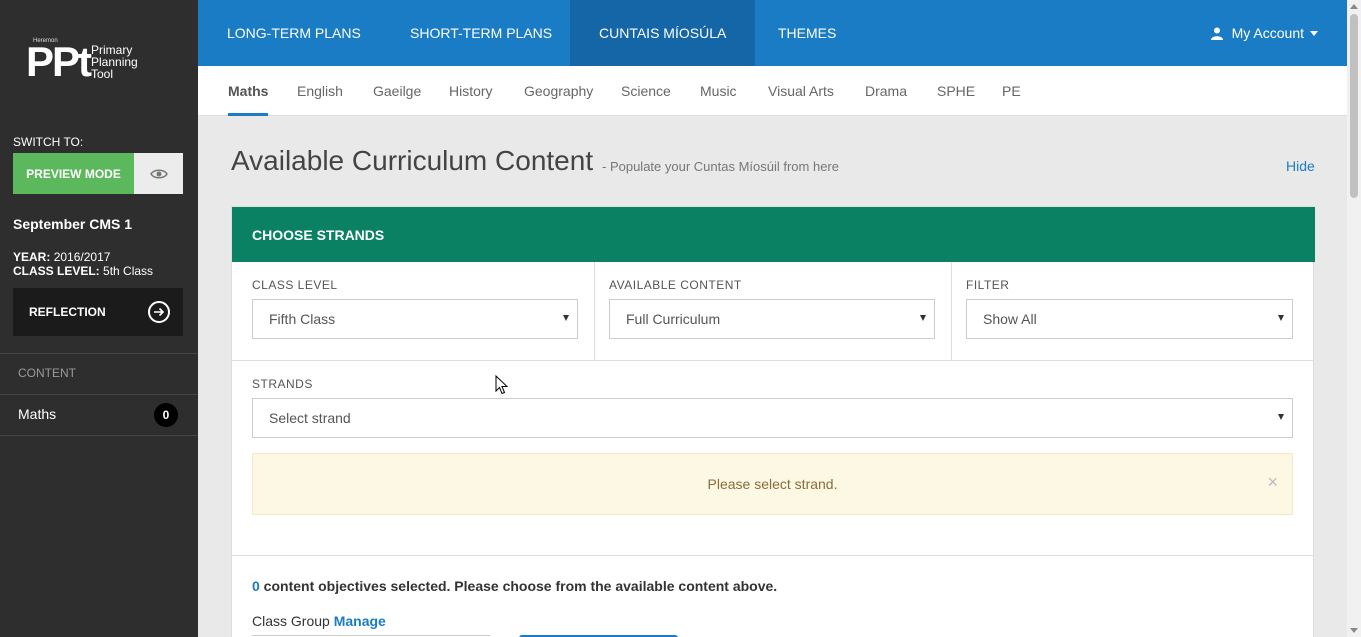 This screenshot has height=637, width=1361. What do you see at coordinates (720, 166) in the screenshot?
I see `page-subtitle: - Populate your Cuntas Míosúil from here` at bounding box center [720, 166].